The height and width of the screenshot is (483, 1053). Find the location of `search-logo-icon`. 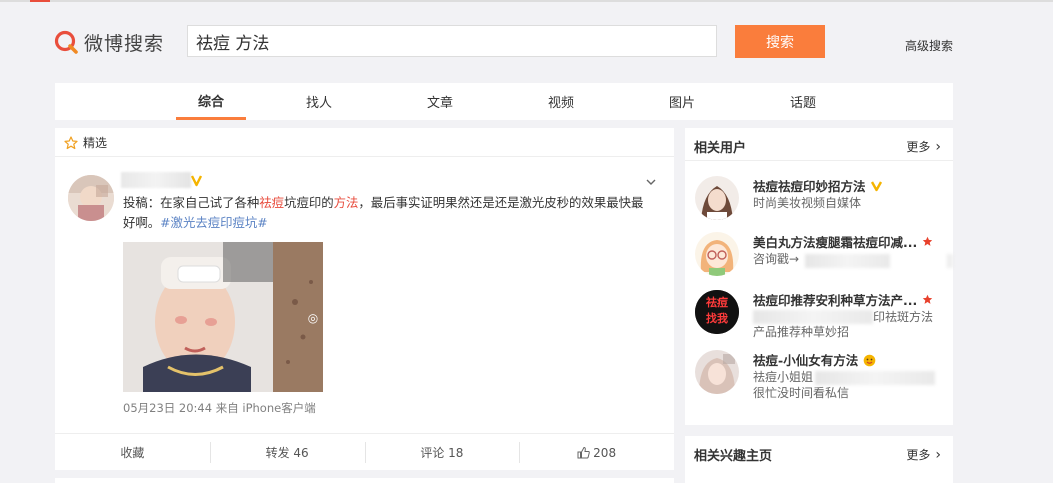

search-logo-icon is located at coordinates (67, 42).